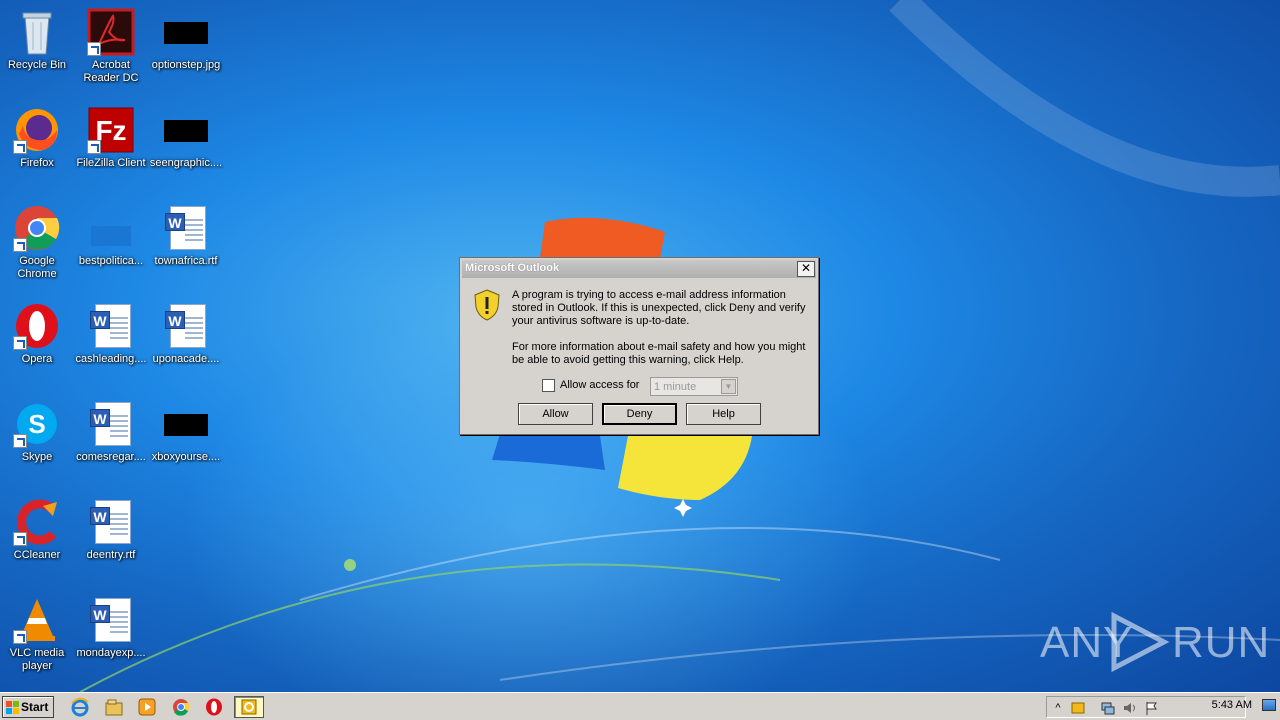 The width and height of the screenshot is (1280, 720). I want to click on network-icon, so click(1108, 708).